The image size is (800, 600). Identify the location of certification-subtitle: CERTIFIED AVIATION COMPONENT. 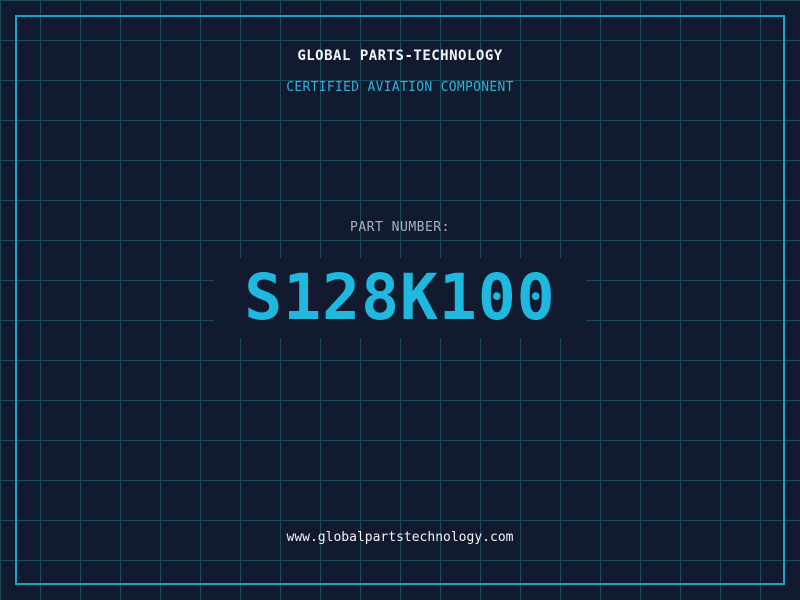
(400, 87).